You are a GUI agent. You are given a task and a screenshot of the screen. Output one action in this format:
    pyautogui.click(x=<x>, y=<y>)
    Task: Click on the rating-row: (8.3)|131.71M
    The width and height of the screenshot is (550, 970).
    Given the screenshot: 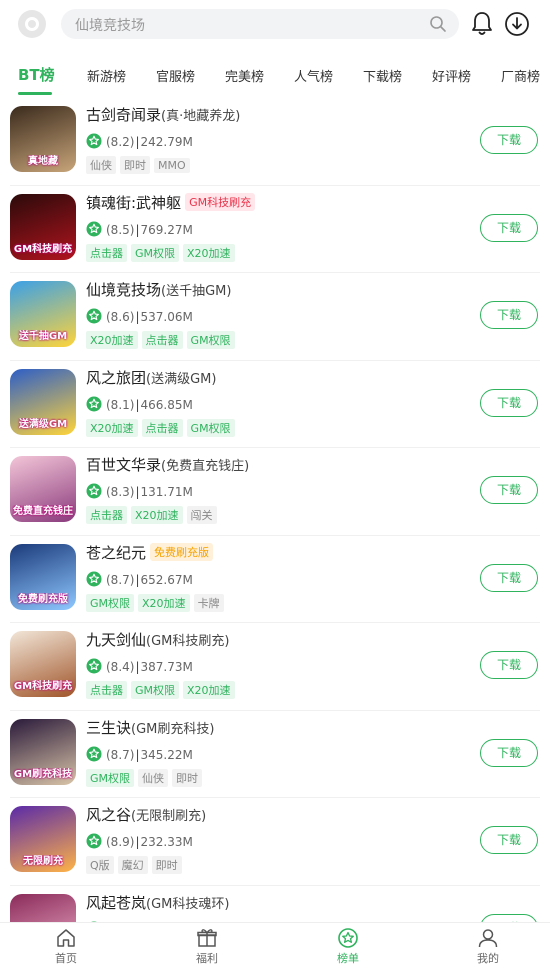 What is the action you would take?
    pyautogui.click(x=139, y=490)
    